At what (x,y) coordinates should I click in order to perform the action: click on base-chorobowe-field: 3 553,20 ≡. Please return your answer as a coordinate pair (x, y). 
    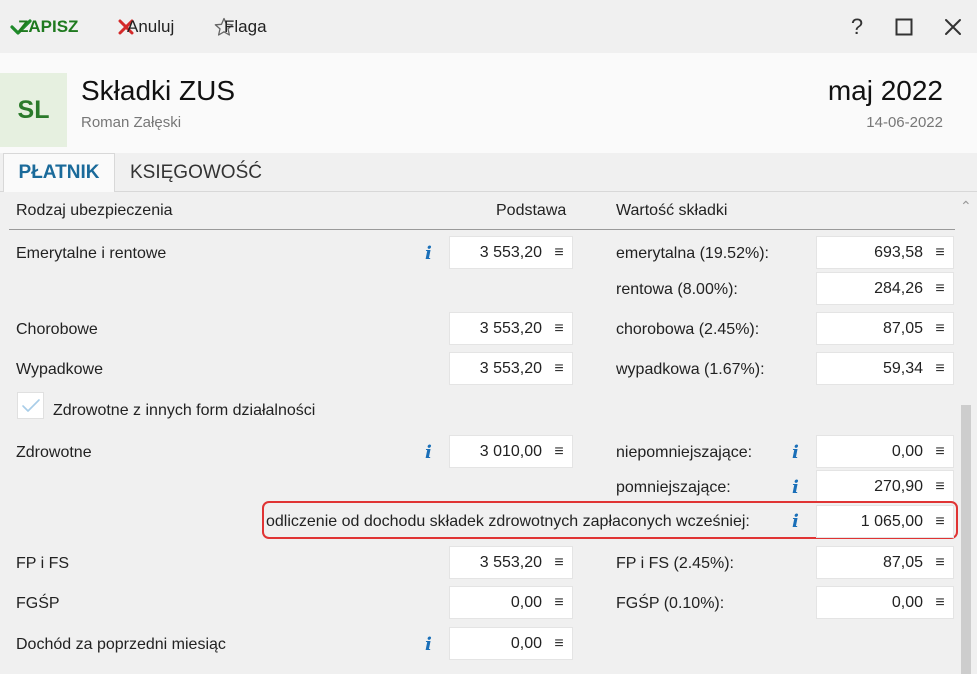
    Looking at the image, I should click on (511, 328).